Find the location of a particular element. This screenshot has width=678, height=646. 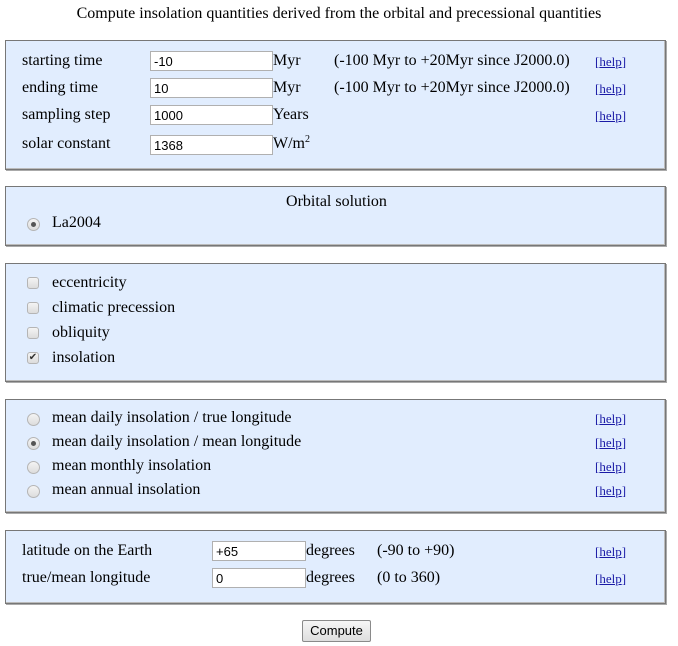

eccentricity-label: eccentricity is located at coordinates (89, 282).